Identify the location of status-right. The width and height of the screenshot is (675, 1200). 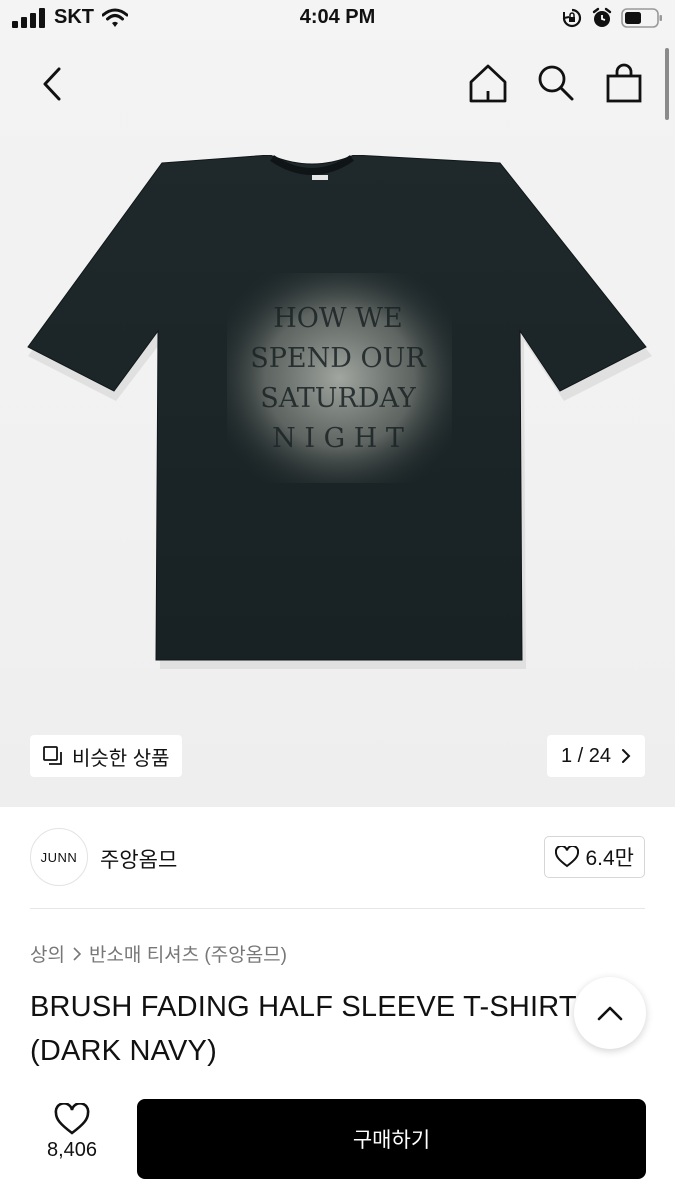
(612, 18).